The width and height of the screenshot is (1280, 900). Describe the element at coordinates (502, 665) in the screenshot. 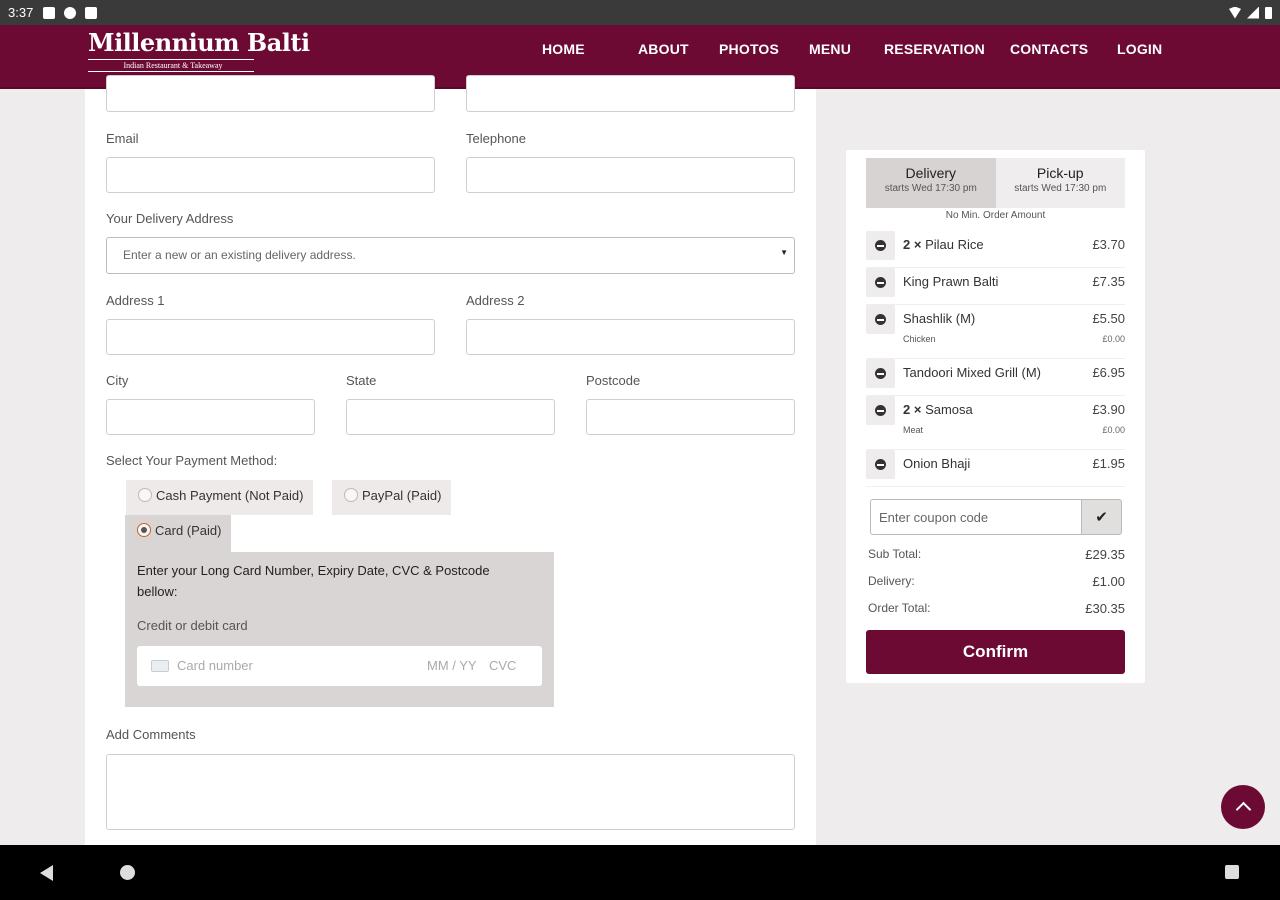

I see `card-cvc-placeholder: CVC` at that location.